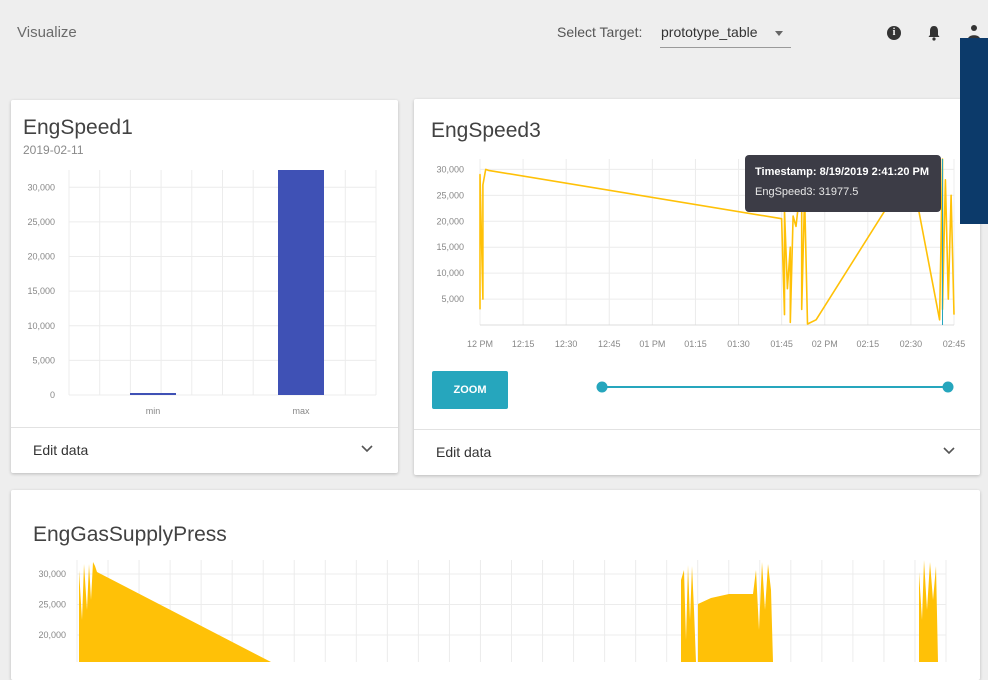 This screenshot has height=680, width=988. I want to click on x-tick-label: min, so click(153, 411).